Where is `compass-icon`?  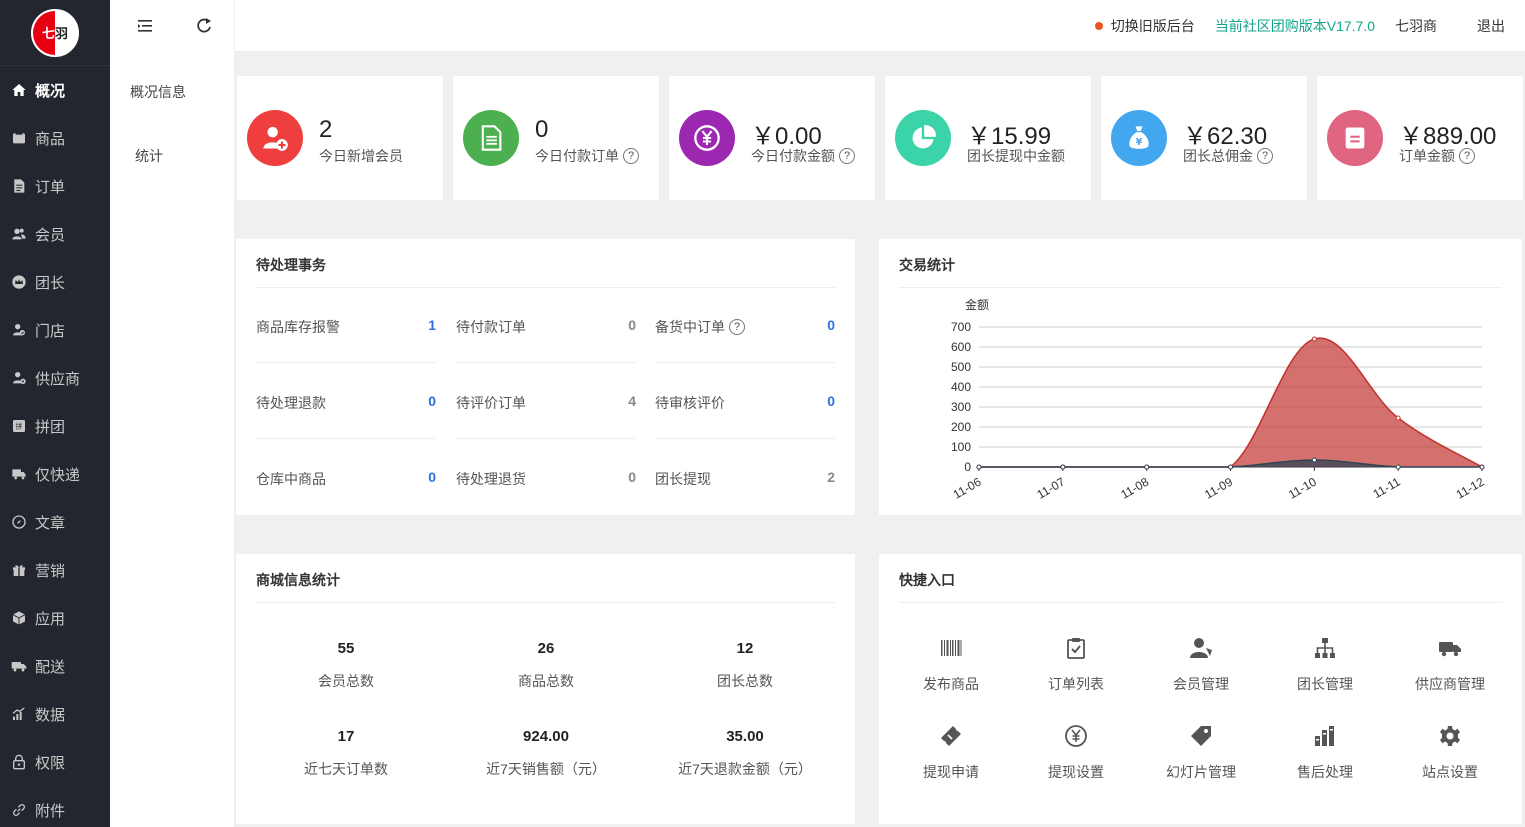
compass-icon is located at coordinates (19, 522).